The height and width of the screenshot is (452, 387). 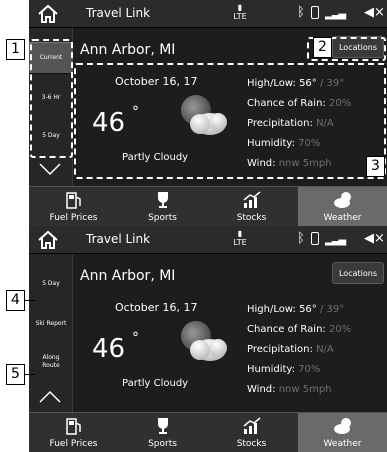 What do you see at coordinates (155, 383) in the screenshot?
I see `weather-condition: Partly Cloudy` at bounding box center [155, 383].